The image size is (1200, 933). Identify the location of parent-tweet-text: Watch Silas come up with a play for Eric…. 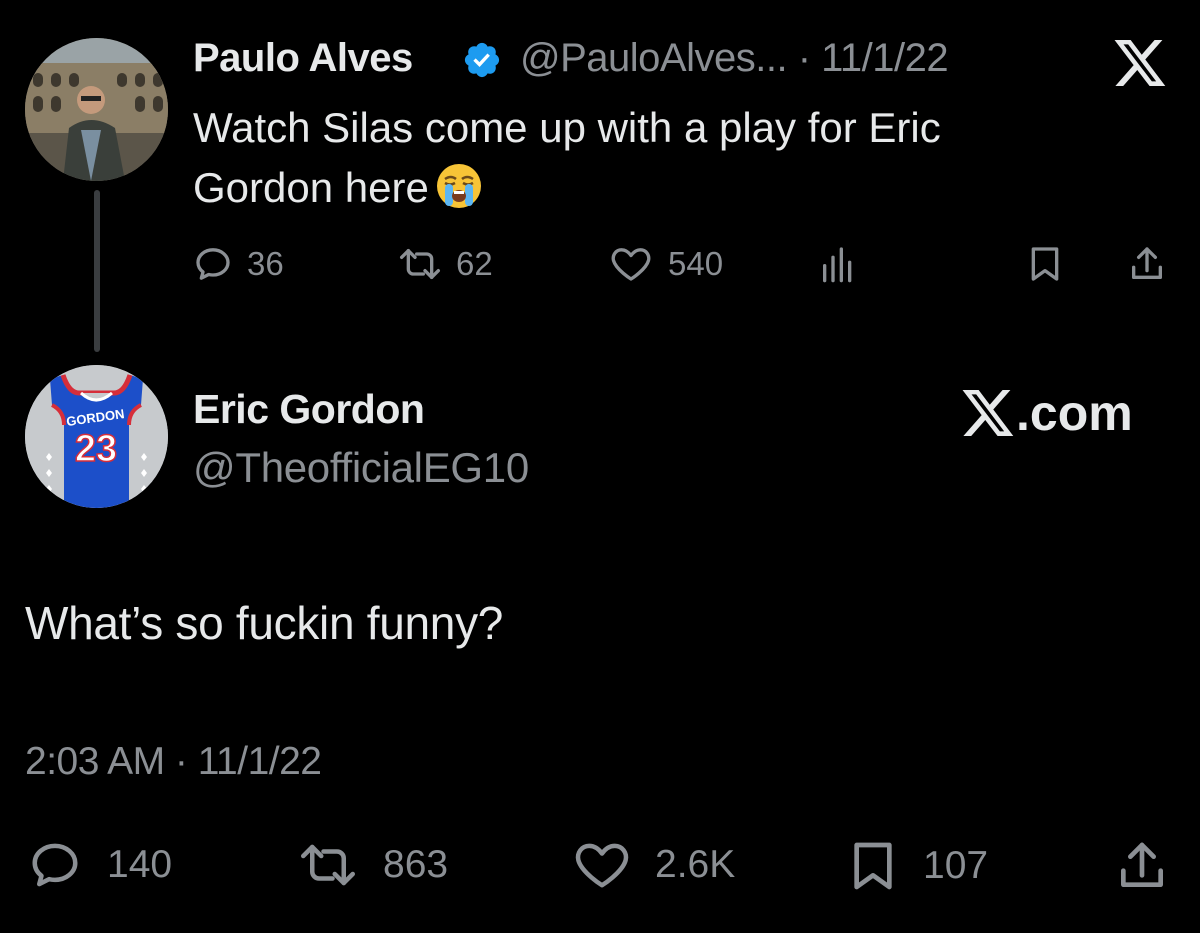
(633, 158).